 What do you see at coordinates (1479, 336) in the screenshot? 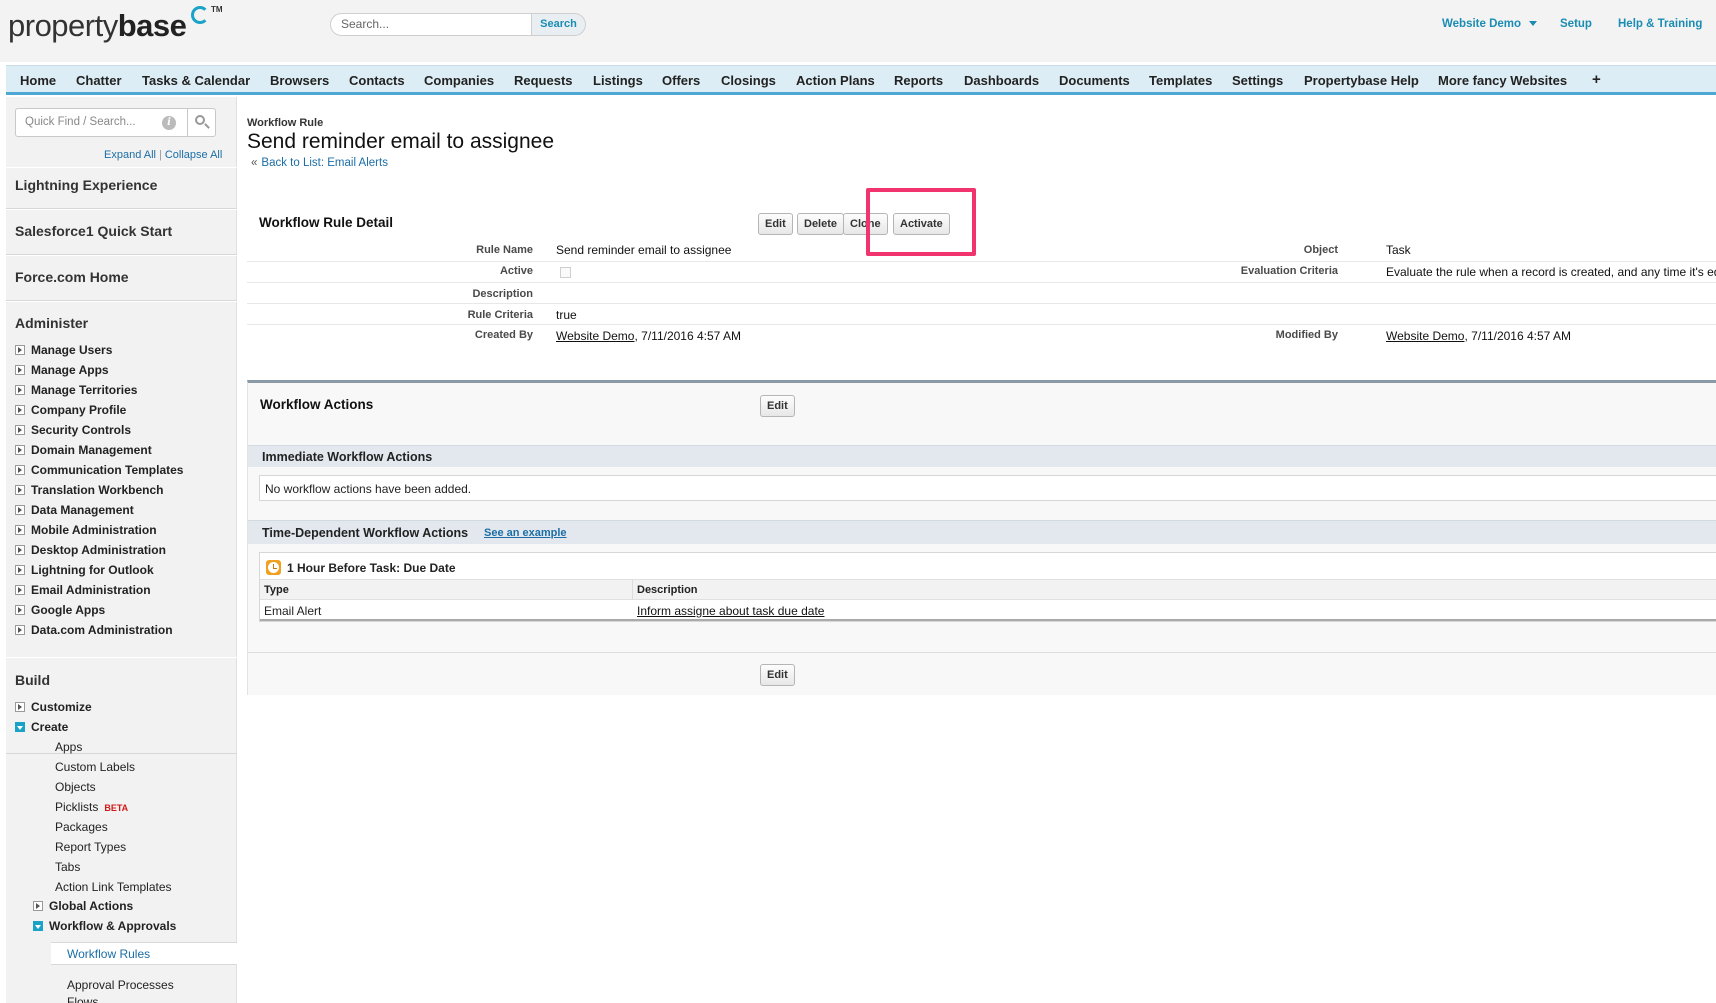
I see `modified-by-value: Website Demo, 7/11/2016 4:57 AM` at bounding box center [1479, 336].